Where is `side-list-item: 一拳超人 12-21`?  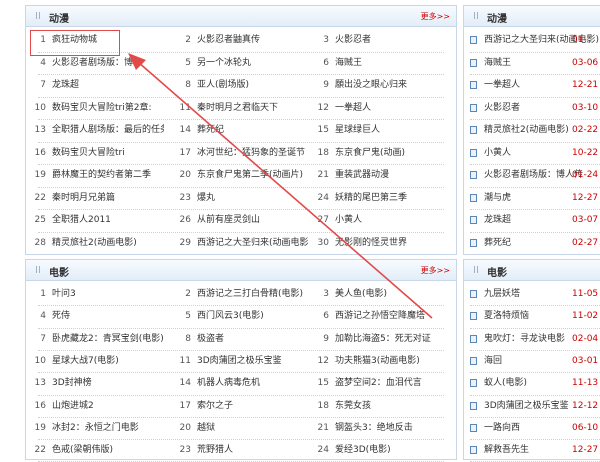
side-list-item: 一拳超人 12-21 is located at coordinates (532, 85).